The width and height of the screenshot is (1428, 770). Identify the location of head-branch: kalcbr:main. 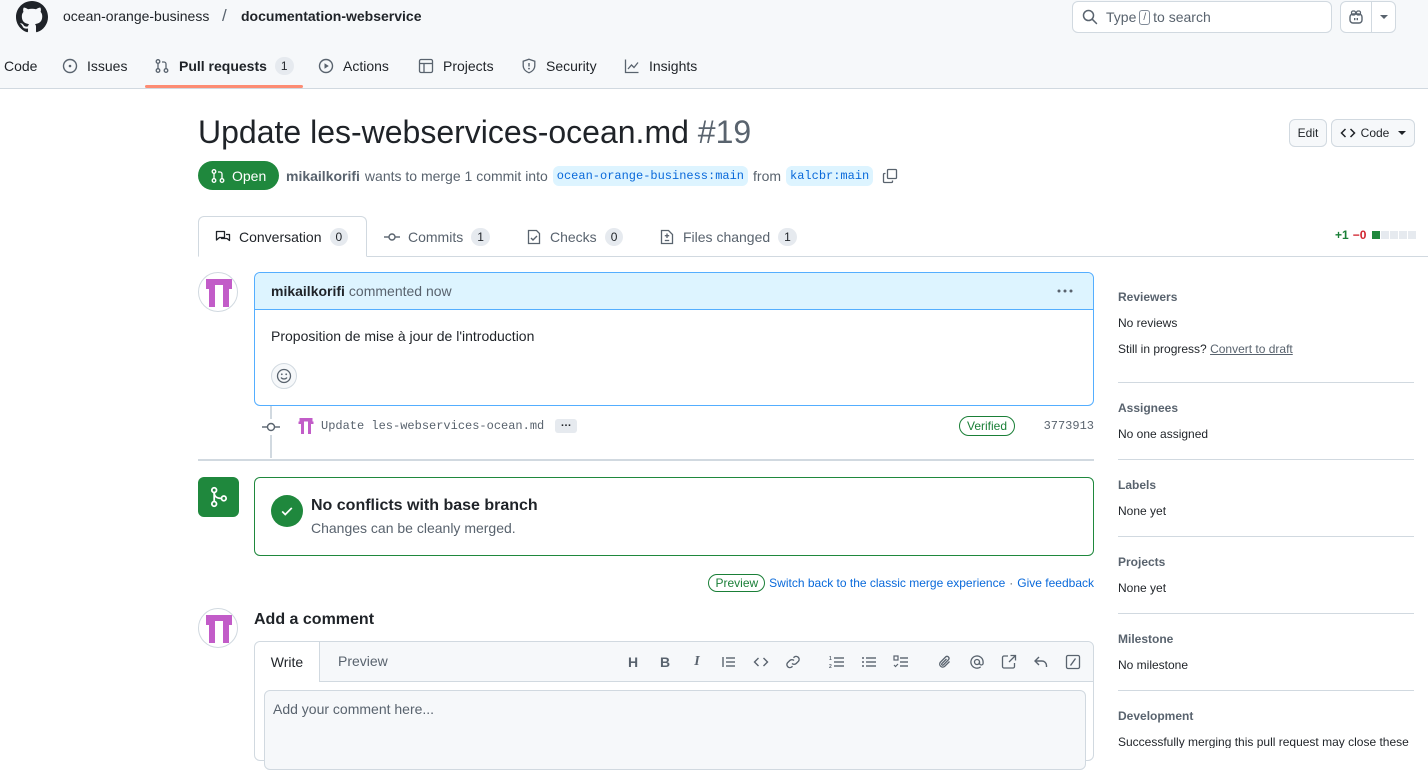
(830, 176).